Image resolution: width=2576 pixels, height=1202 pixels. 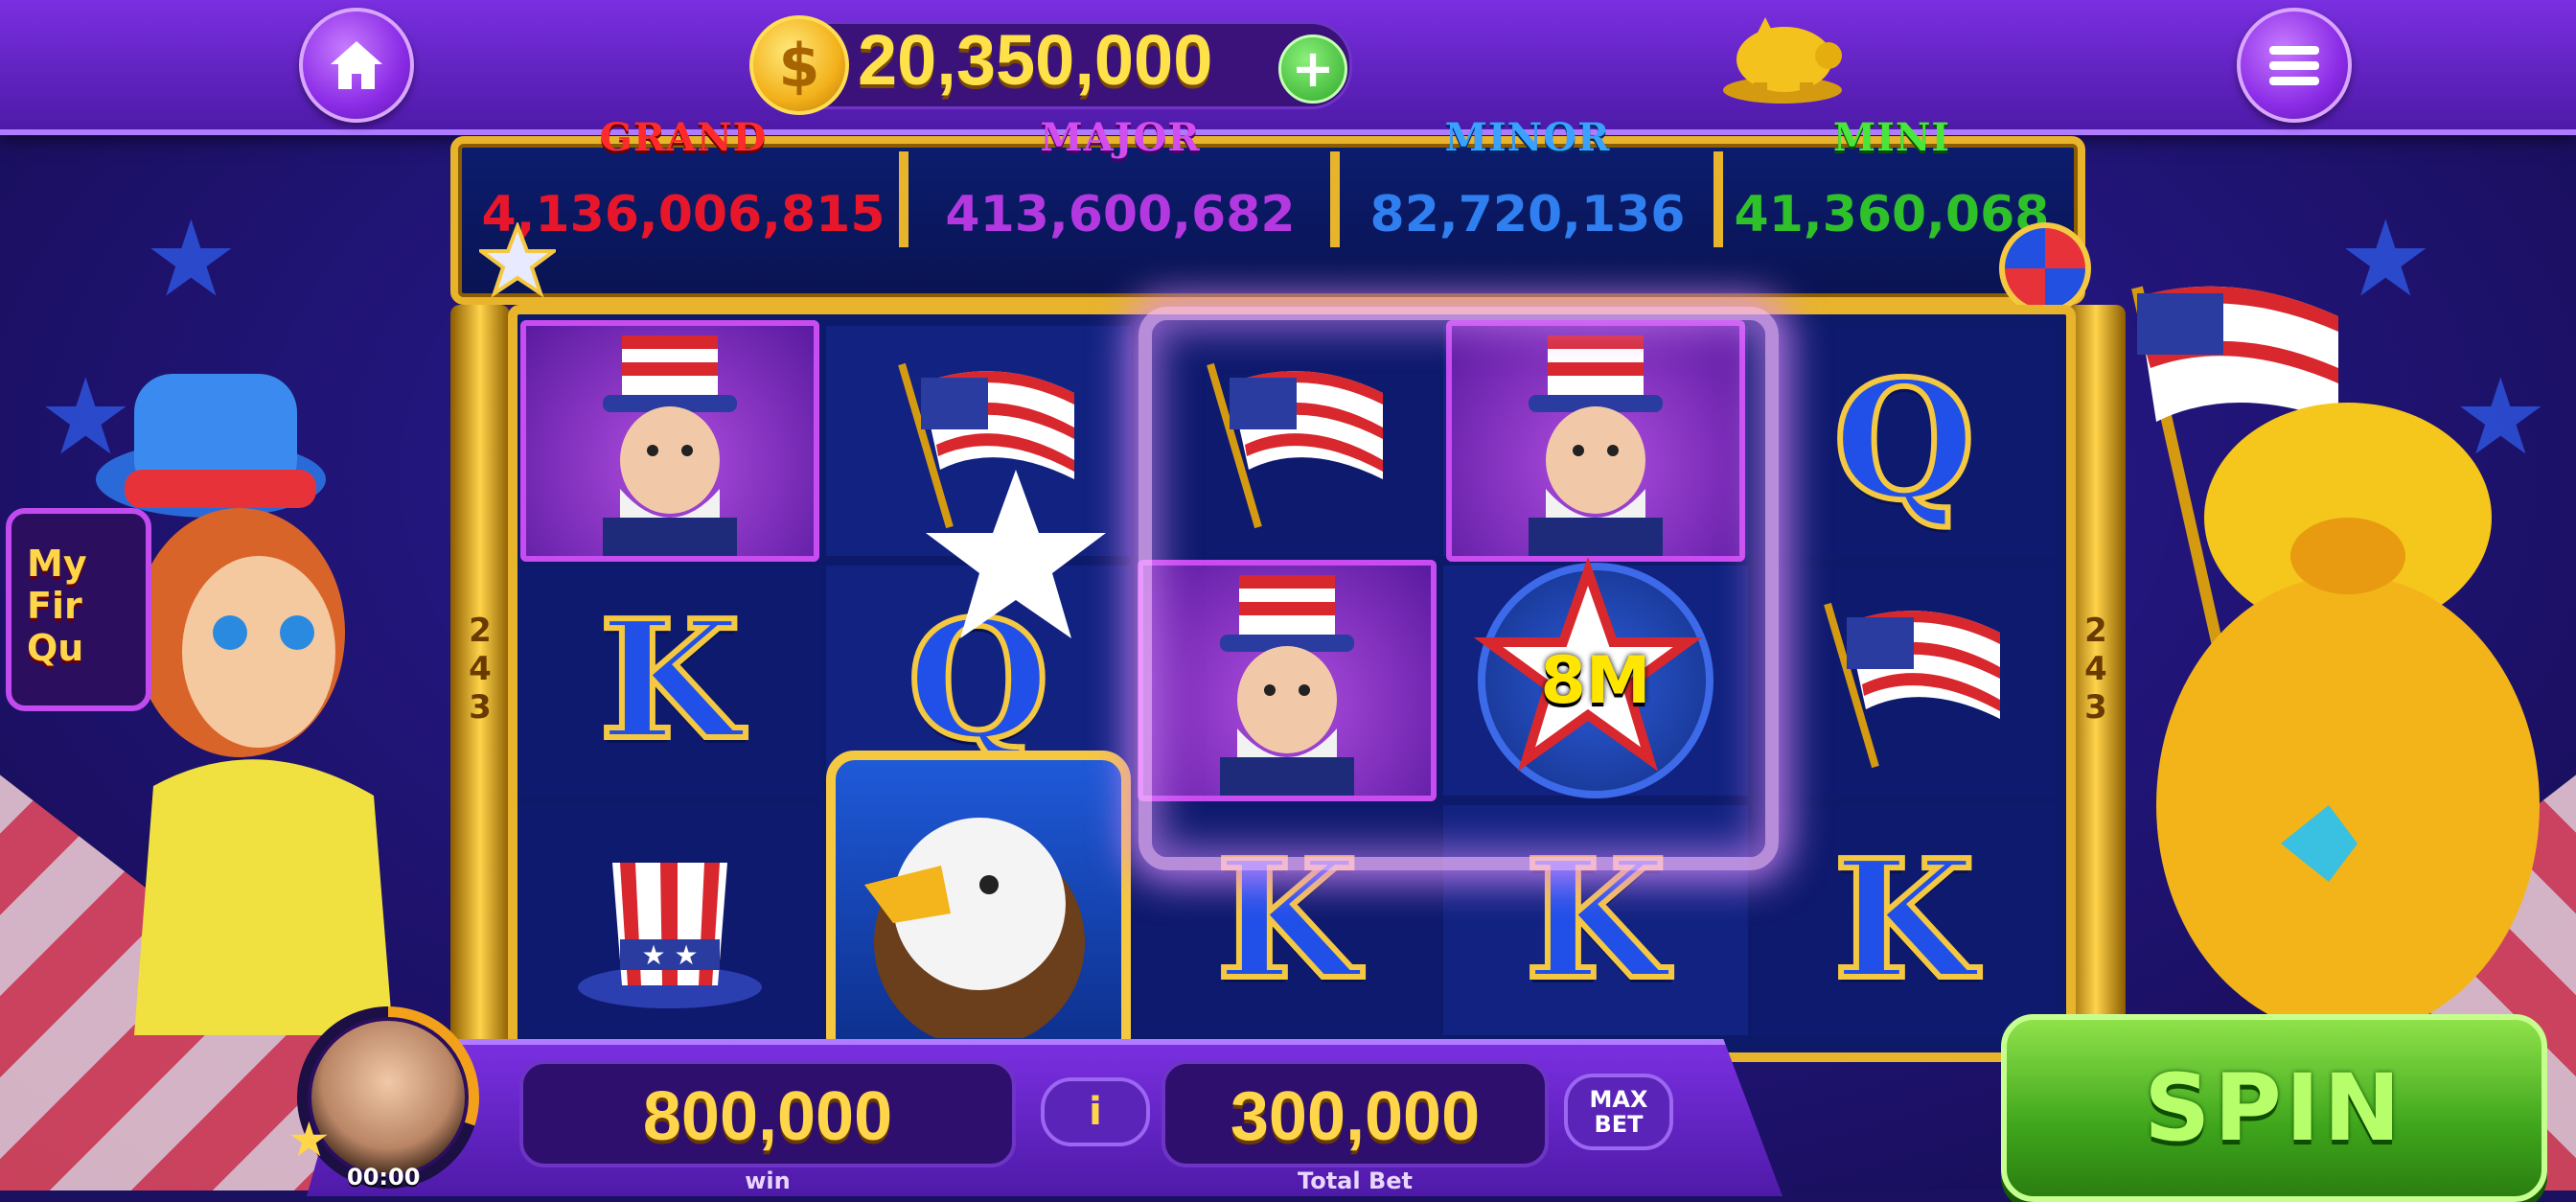 I want to click on avatar-timer: 00:00, so click(x=384, y=1177).